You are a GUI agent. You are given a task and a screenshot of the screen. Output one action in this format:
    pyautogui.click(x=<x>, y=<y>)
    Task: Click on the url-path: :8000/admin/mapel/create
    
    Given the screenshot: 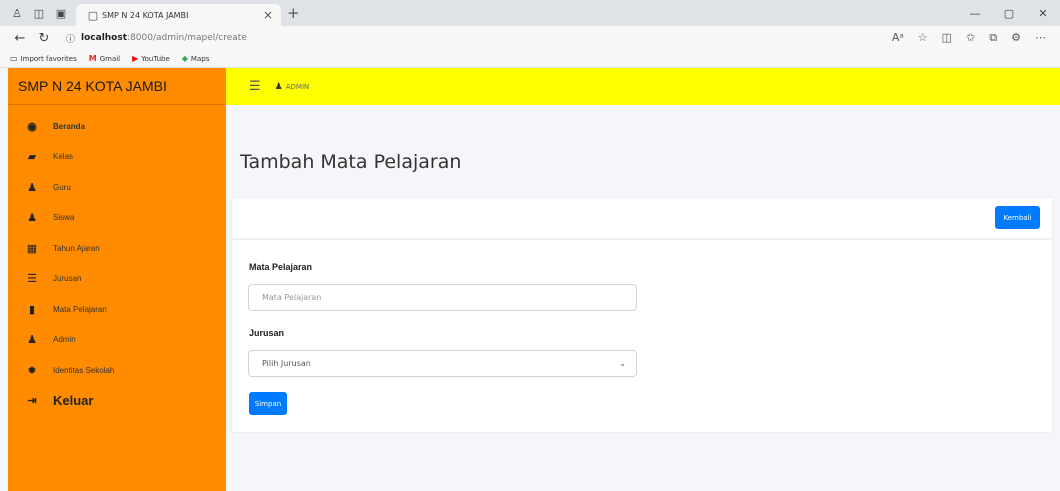 What is the action you would take?
    pyautogui.click(x=187, y=38)
    